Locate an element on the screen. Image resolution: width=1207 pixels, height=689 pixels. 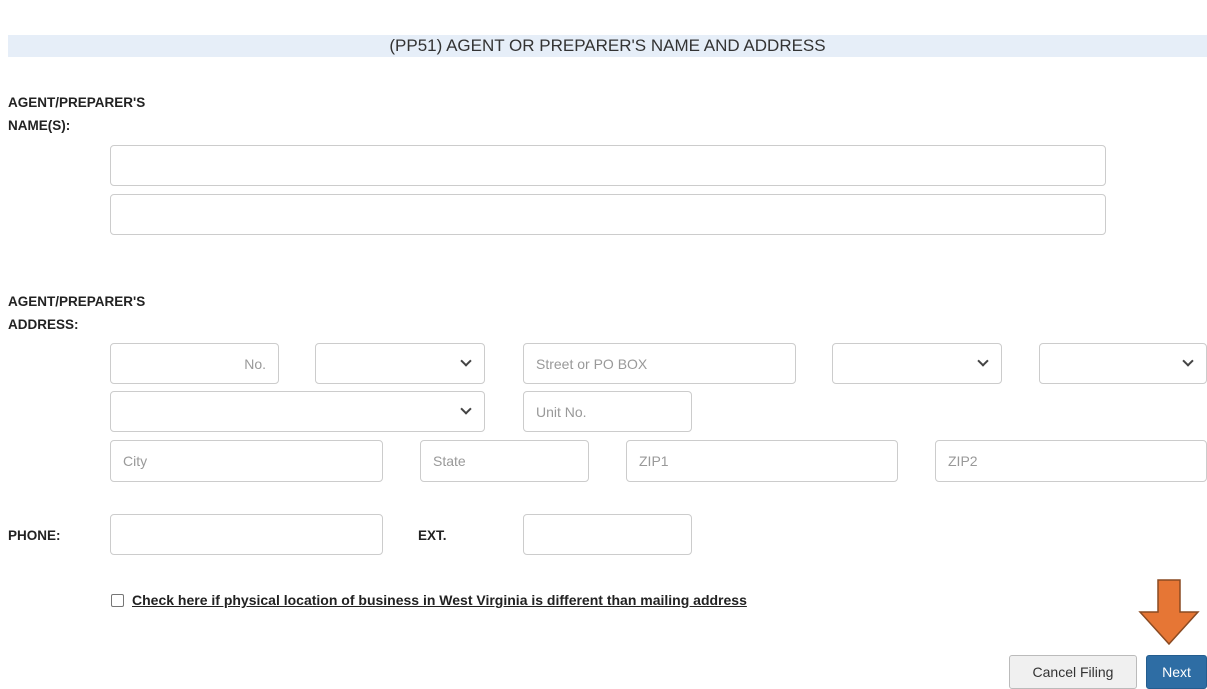
physical-location-checkbox is located at coordinates (117, 600).